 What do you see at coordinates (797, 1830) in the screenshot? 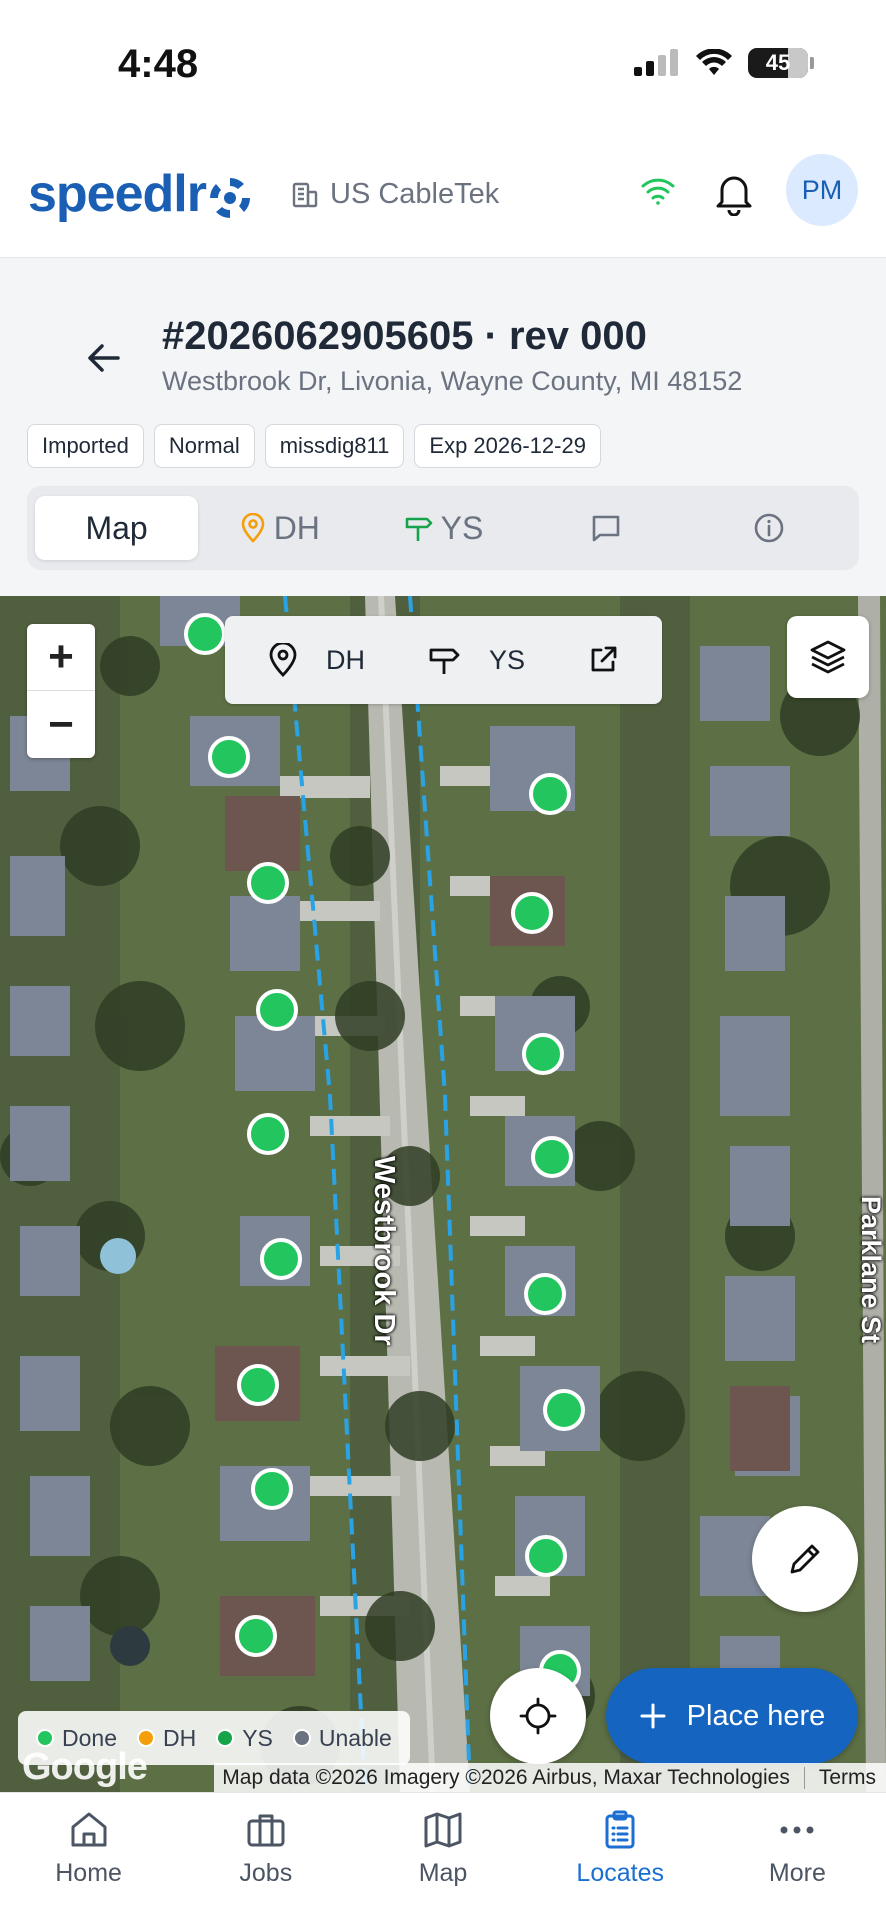
I see `more-dots-icon` at bounding box center [797, 1830].